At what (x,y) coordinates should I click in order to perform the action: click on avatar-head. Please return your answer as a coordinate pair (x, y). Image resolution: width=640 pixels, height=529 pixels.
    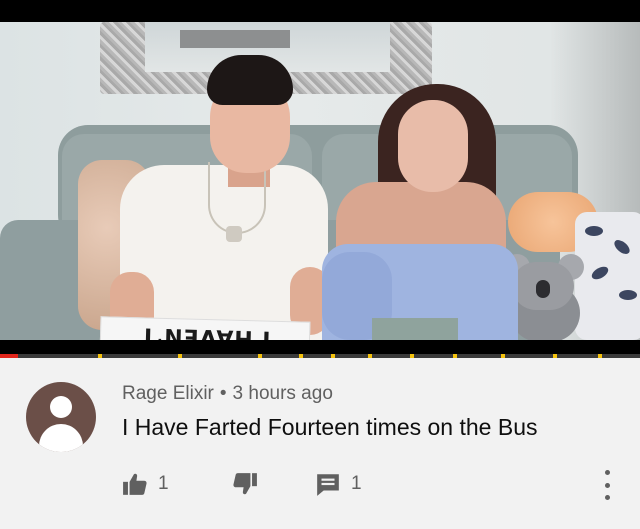
    Looking at the image, I should click on (61, 407).